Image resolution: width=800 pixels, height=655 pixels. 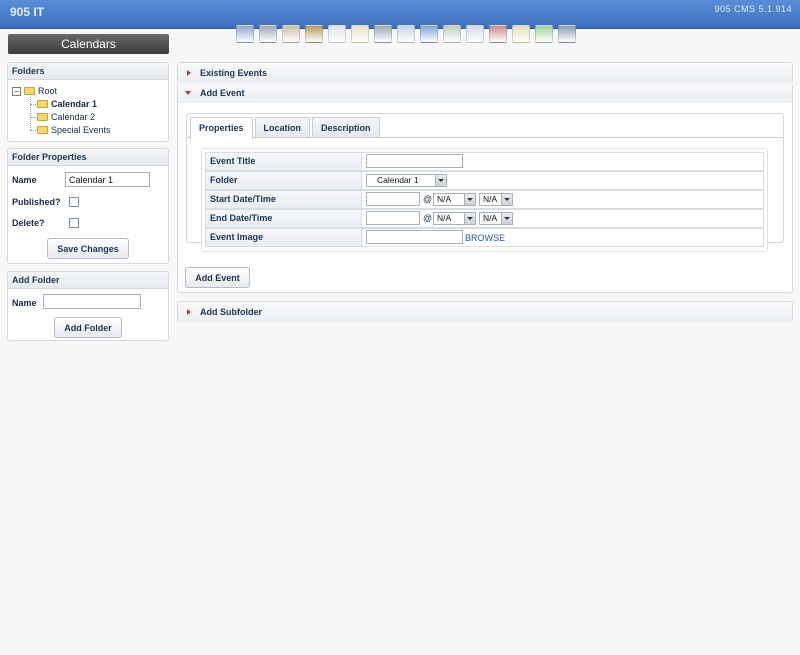 I want to click on end-date-input, so click(x=393, y=218).